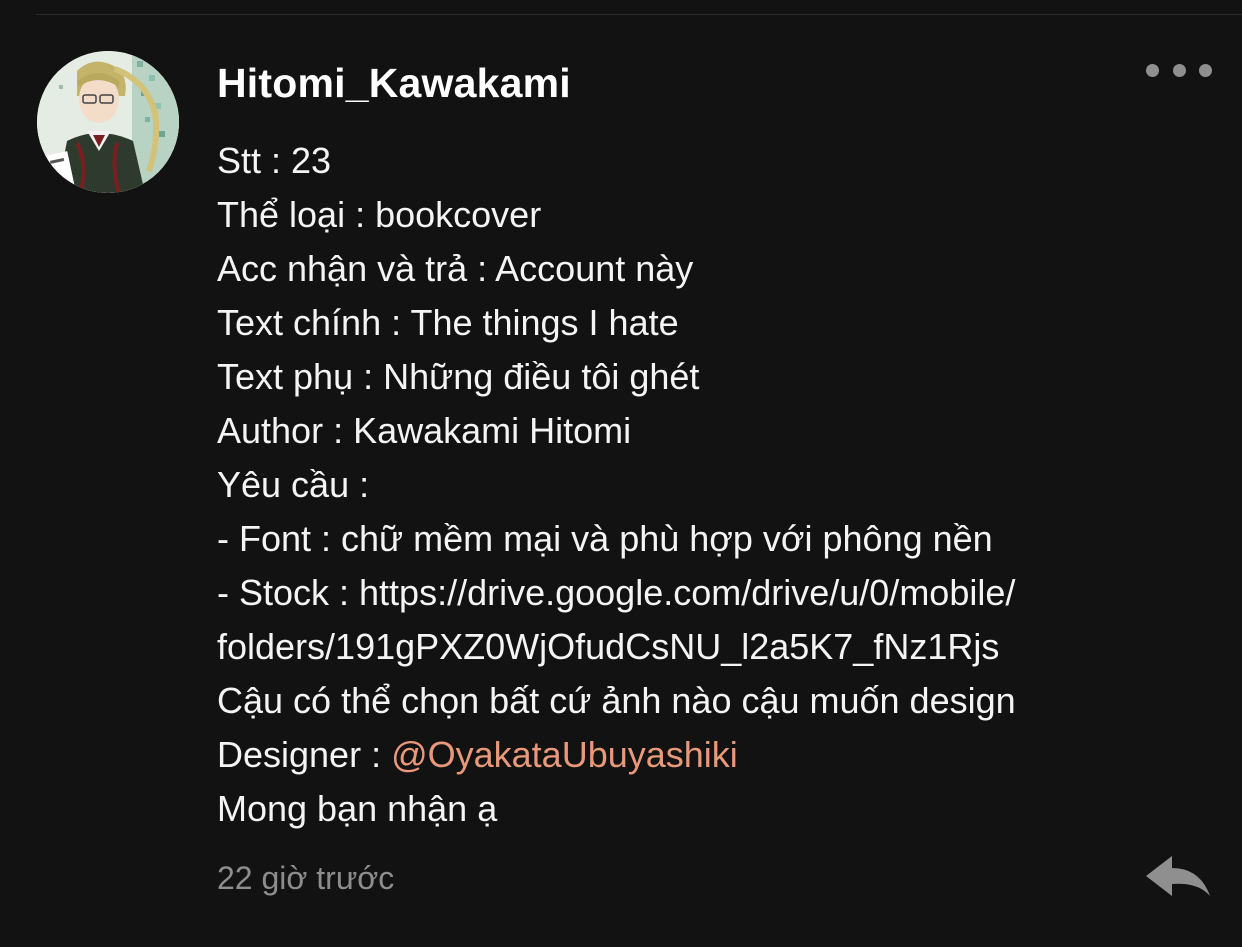 The height and width of the screenshot is (947, 1242). What do you see at coordinates (274, 160) in the screenshot?
I see `comment-line: Stt : 23` at bounding box center [274, 160].